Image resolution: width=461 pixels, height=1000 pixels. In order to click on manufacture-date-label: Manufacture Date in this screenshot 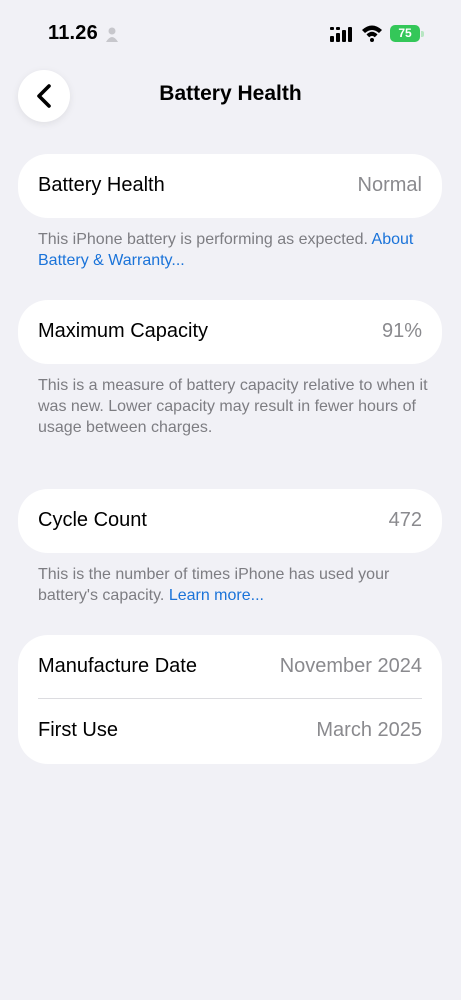, I will do `click(117, 666)`.